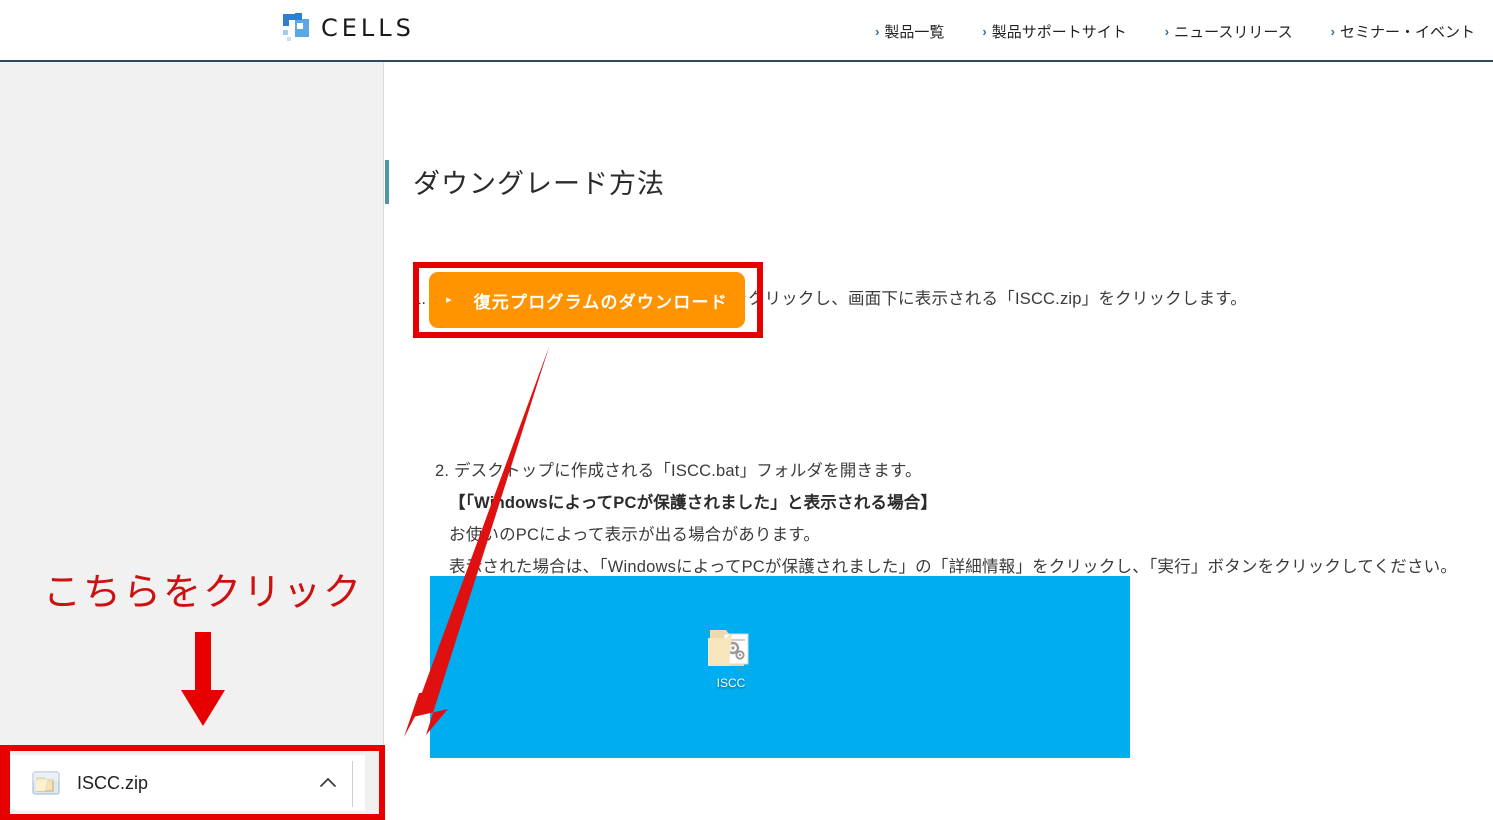  What do you see at coordinates (539, 184) in the screenshot?
I see `page-title: ダウングレード方法` at bounding box center [539, 184].